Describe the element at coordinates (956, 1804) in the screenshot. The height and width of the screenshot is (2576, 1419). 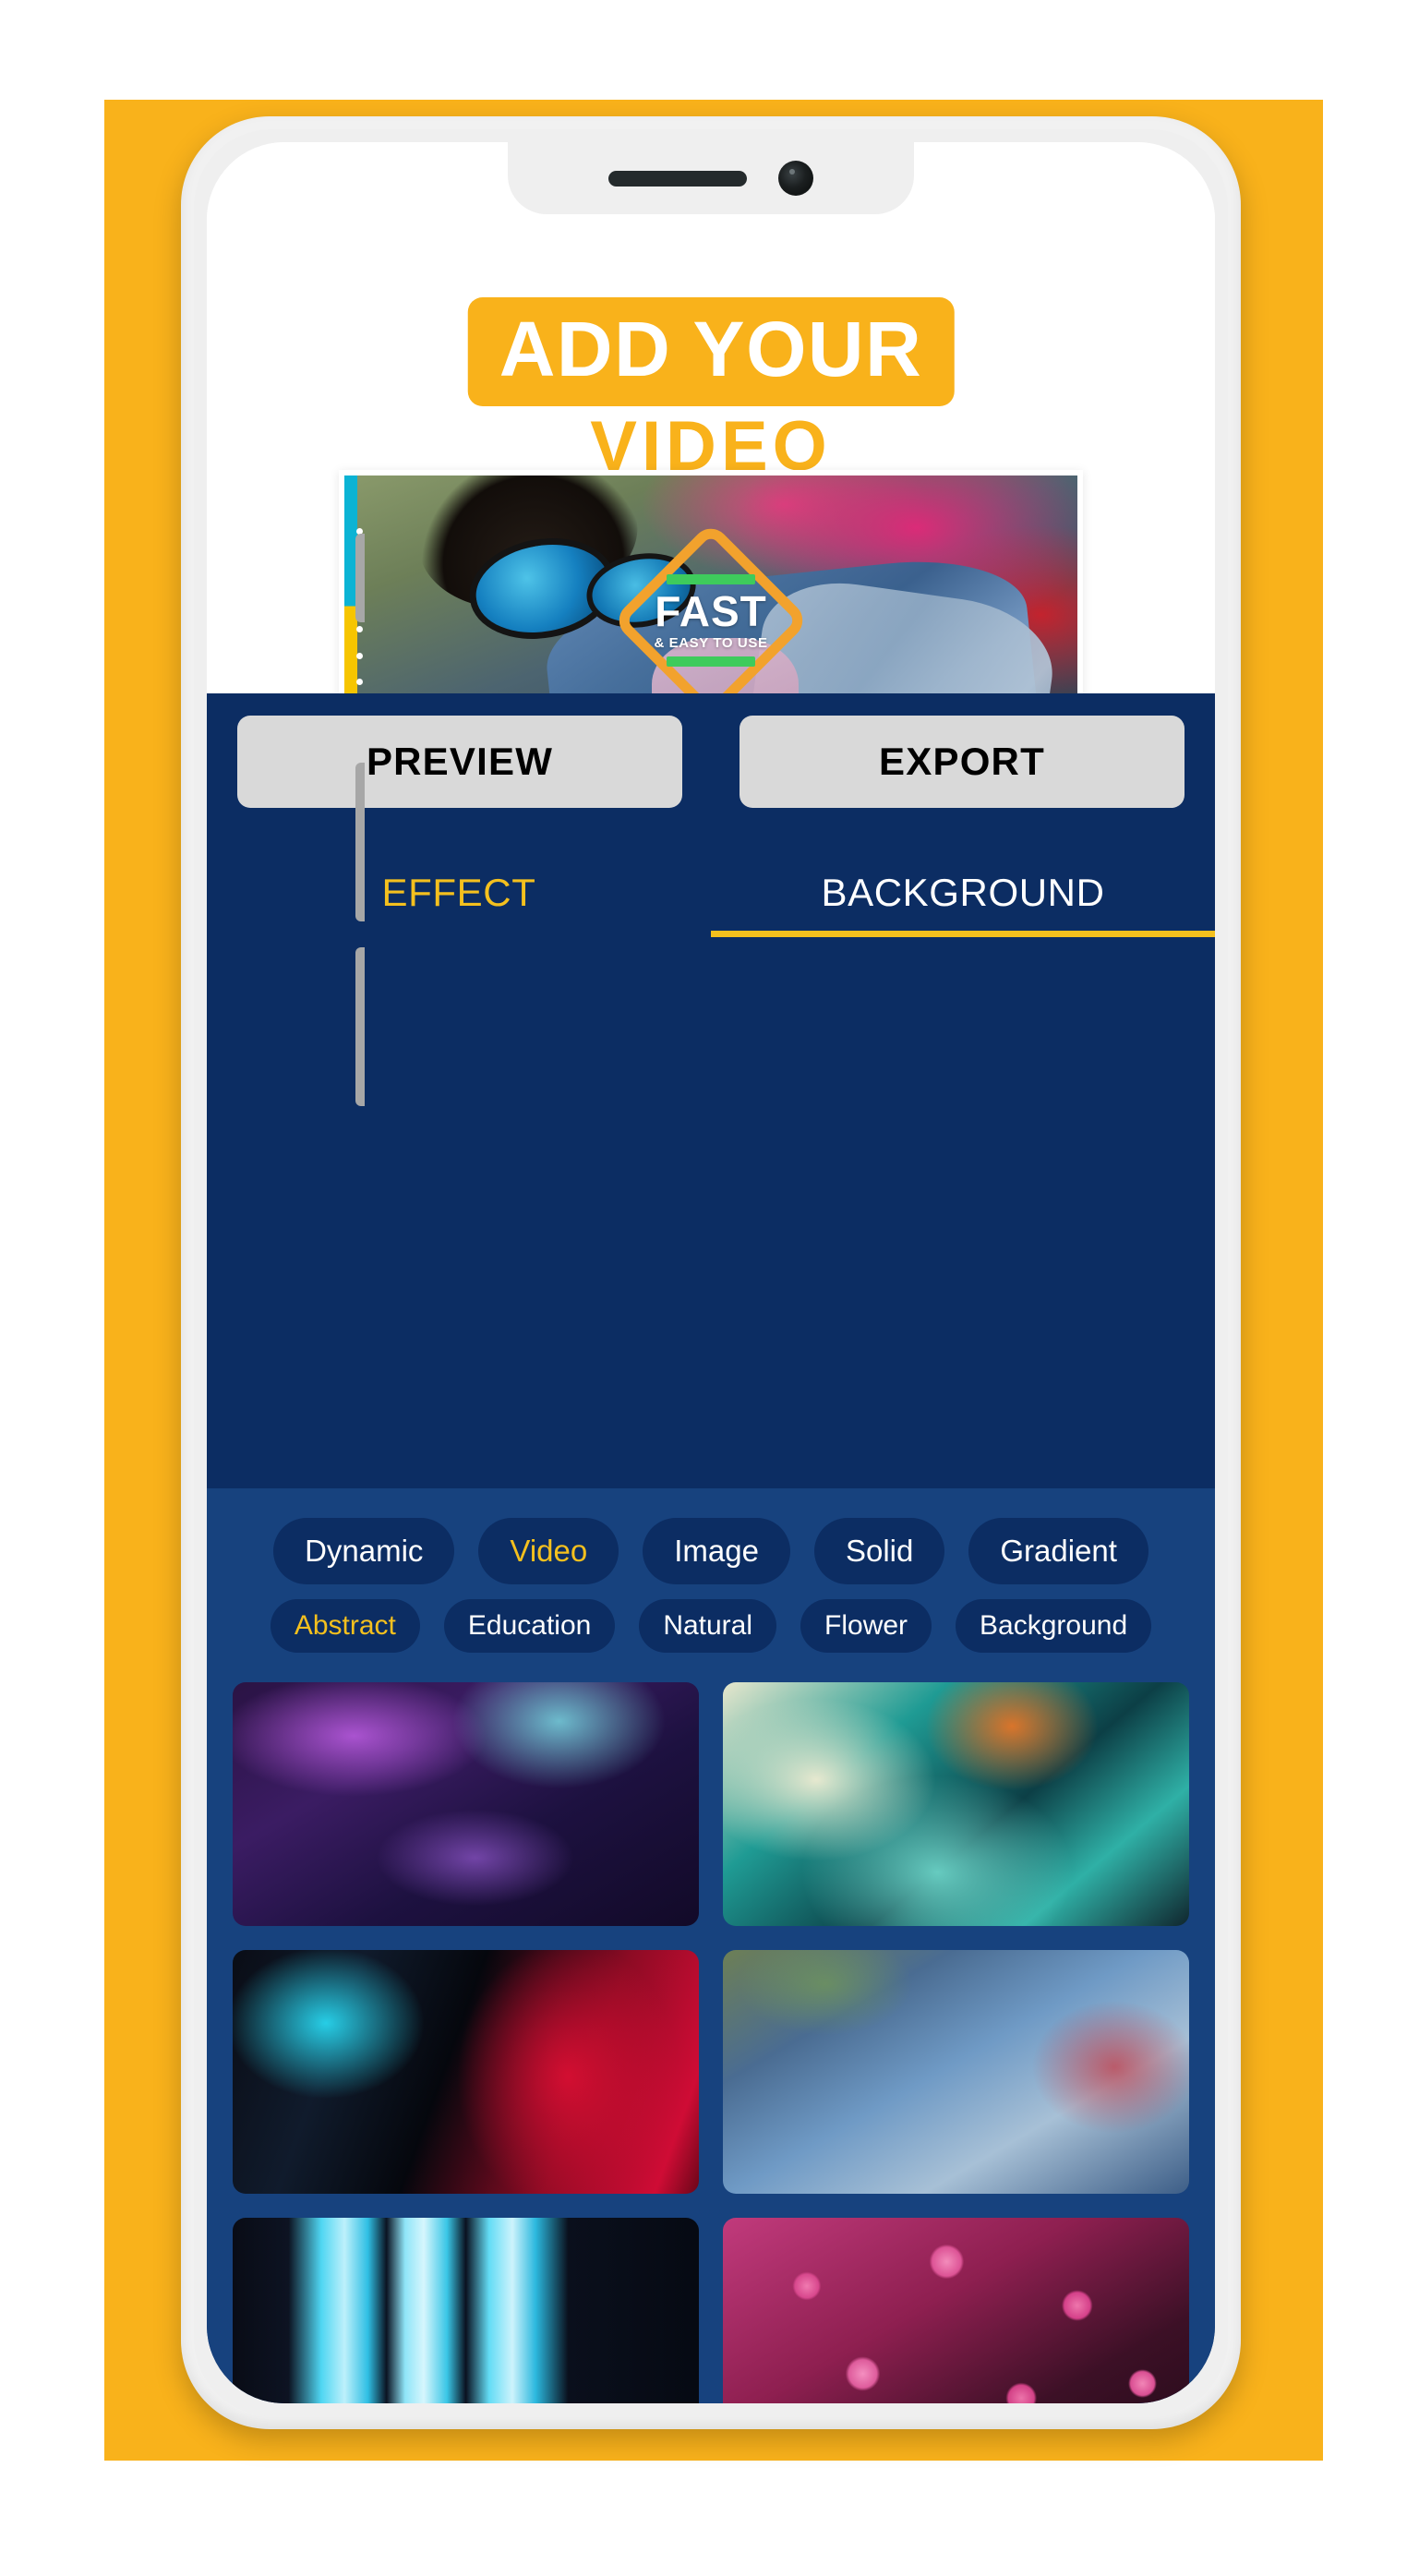
I see `thumbnail-abstract-teal` at that location.